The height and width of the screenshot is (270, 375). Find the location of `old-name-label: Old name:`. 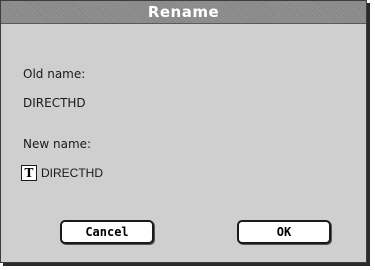

old-name-label: Old name: is located at coordinates (54, 74).